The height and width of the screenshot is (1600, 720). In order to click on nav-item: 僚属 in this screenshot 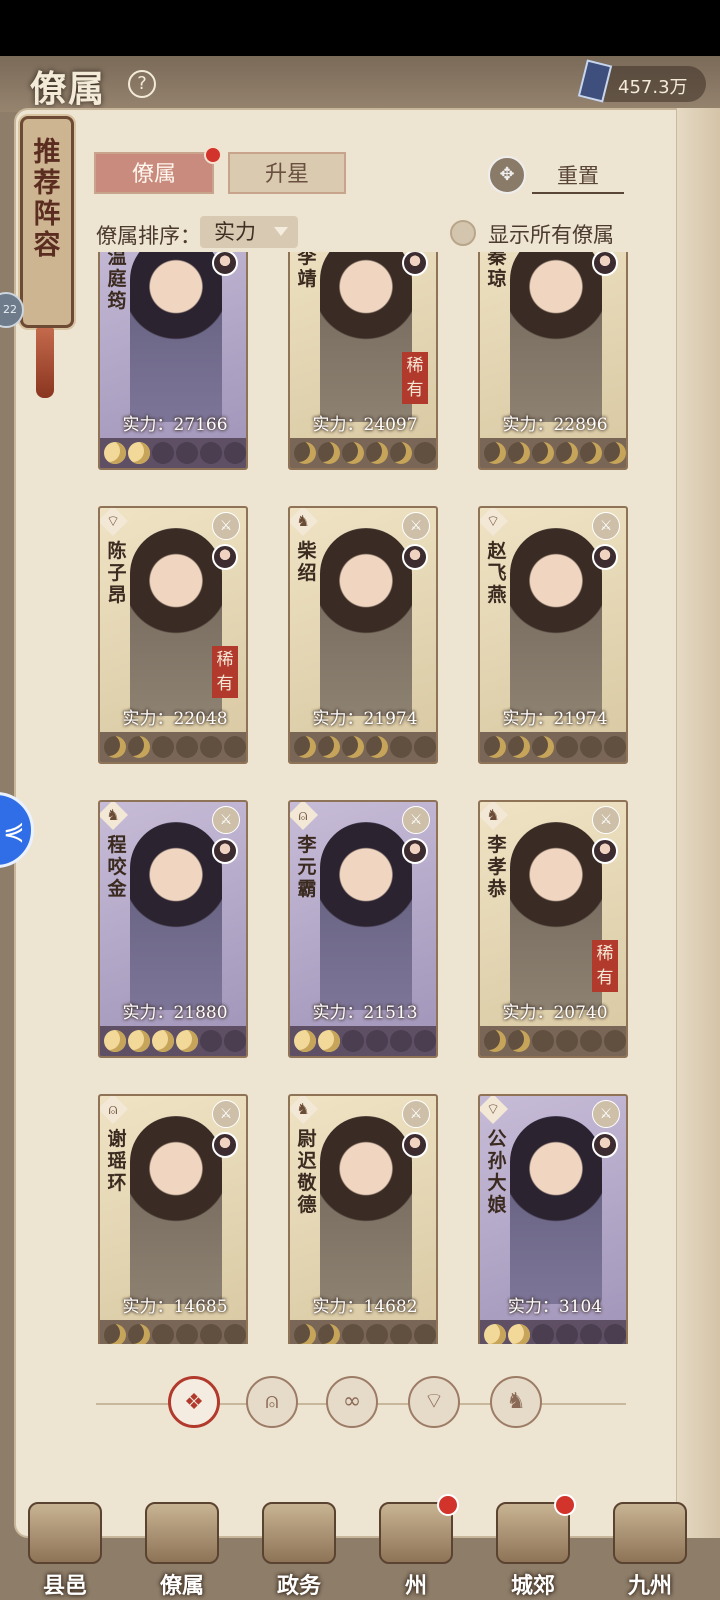, I will do `click(182, 1543)`.